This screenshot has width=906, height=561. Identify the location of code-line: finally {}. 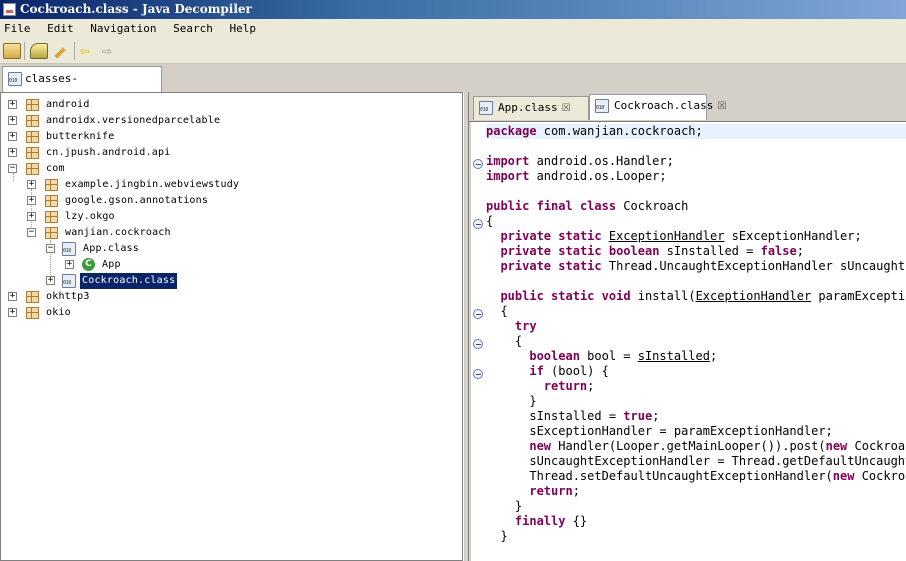
(551, 521).